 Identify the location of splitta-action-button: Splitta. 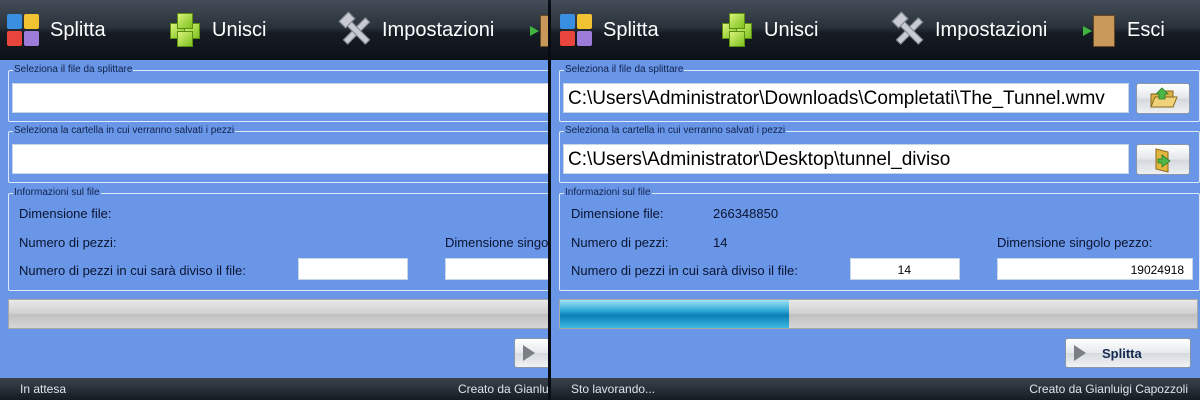
(1128, 353).